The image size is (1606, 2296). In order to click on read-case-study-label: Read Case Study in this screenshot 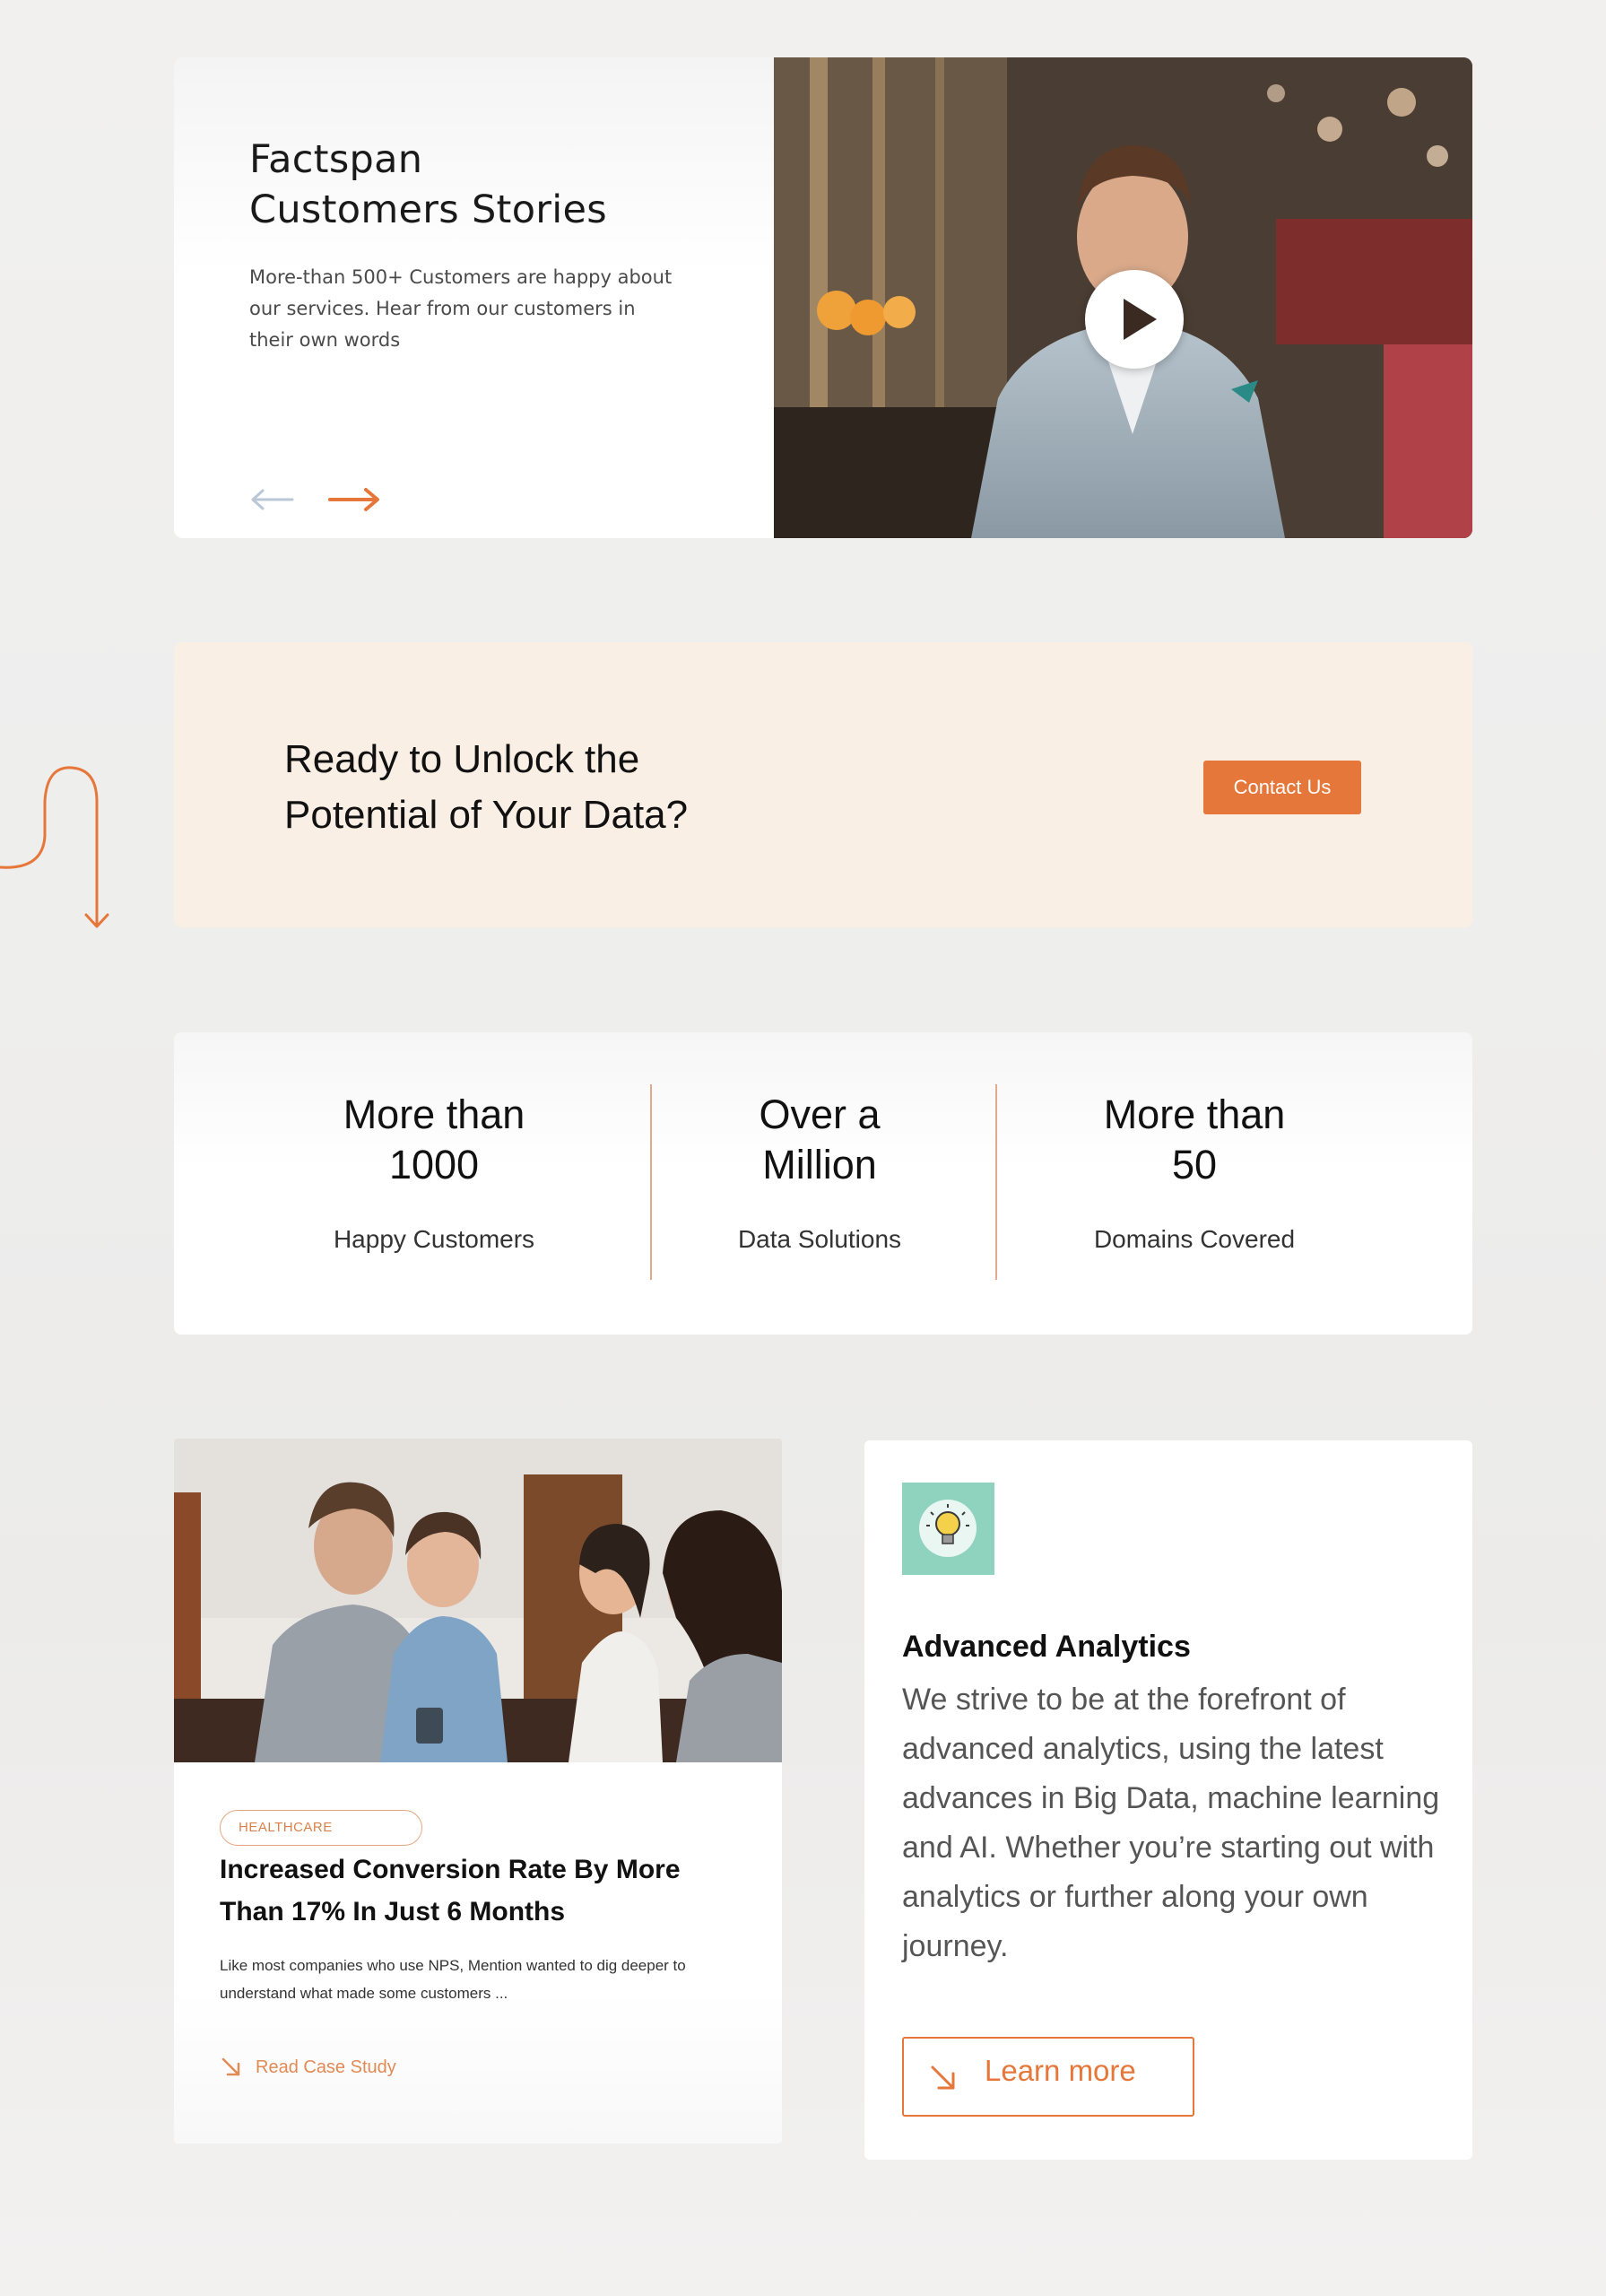, I will do `click(326, 2067)`.